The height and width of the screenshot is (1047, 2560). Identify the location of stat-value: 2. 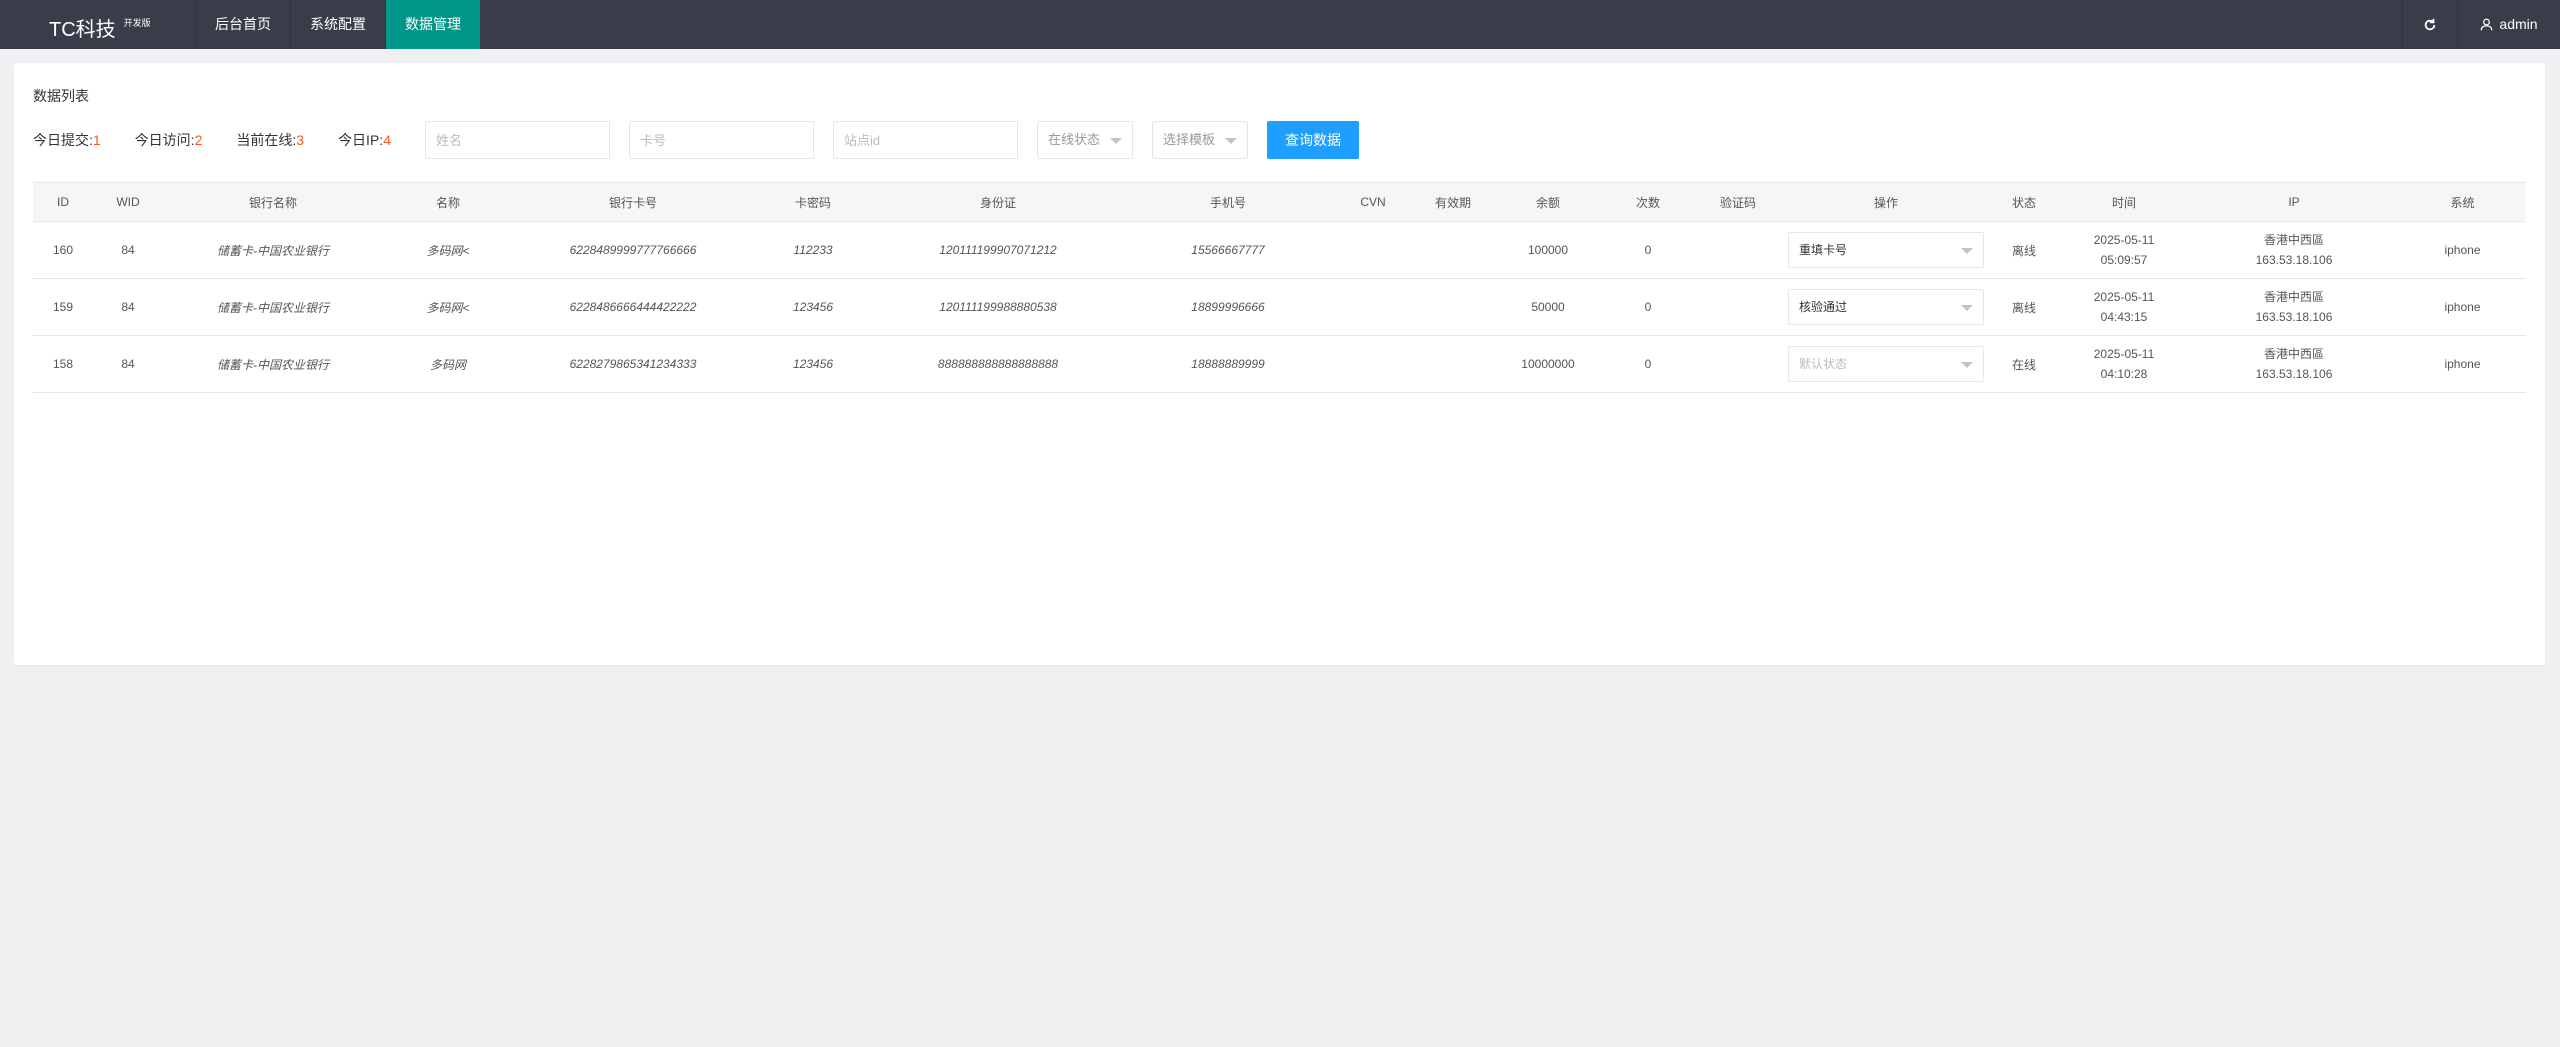
(198, 140).